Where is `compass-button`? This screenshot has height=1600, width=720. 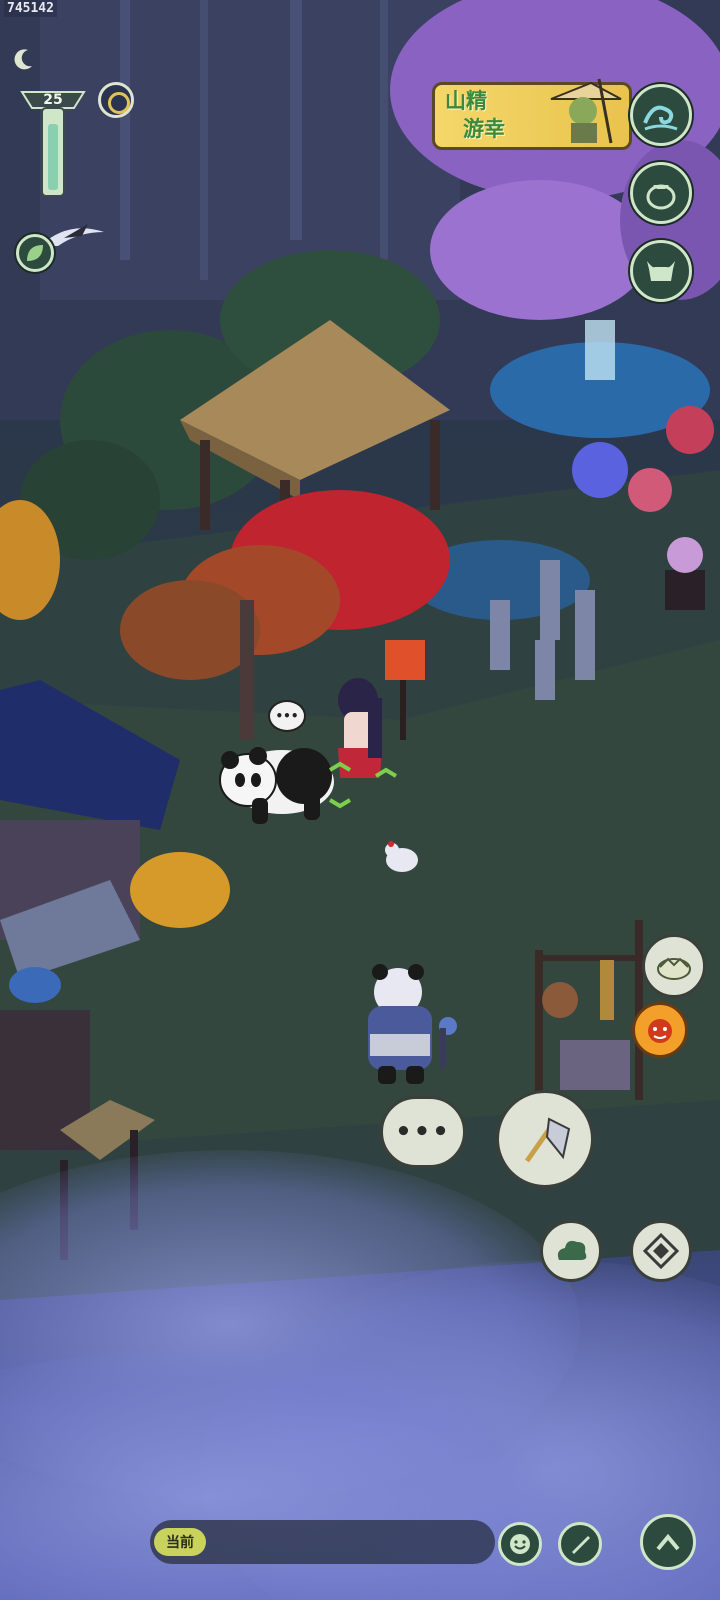
compass-button is located at coordinates (661, 1251).